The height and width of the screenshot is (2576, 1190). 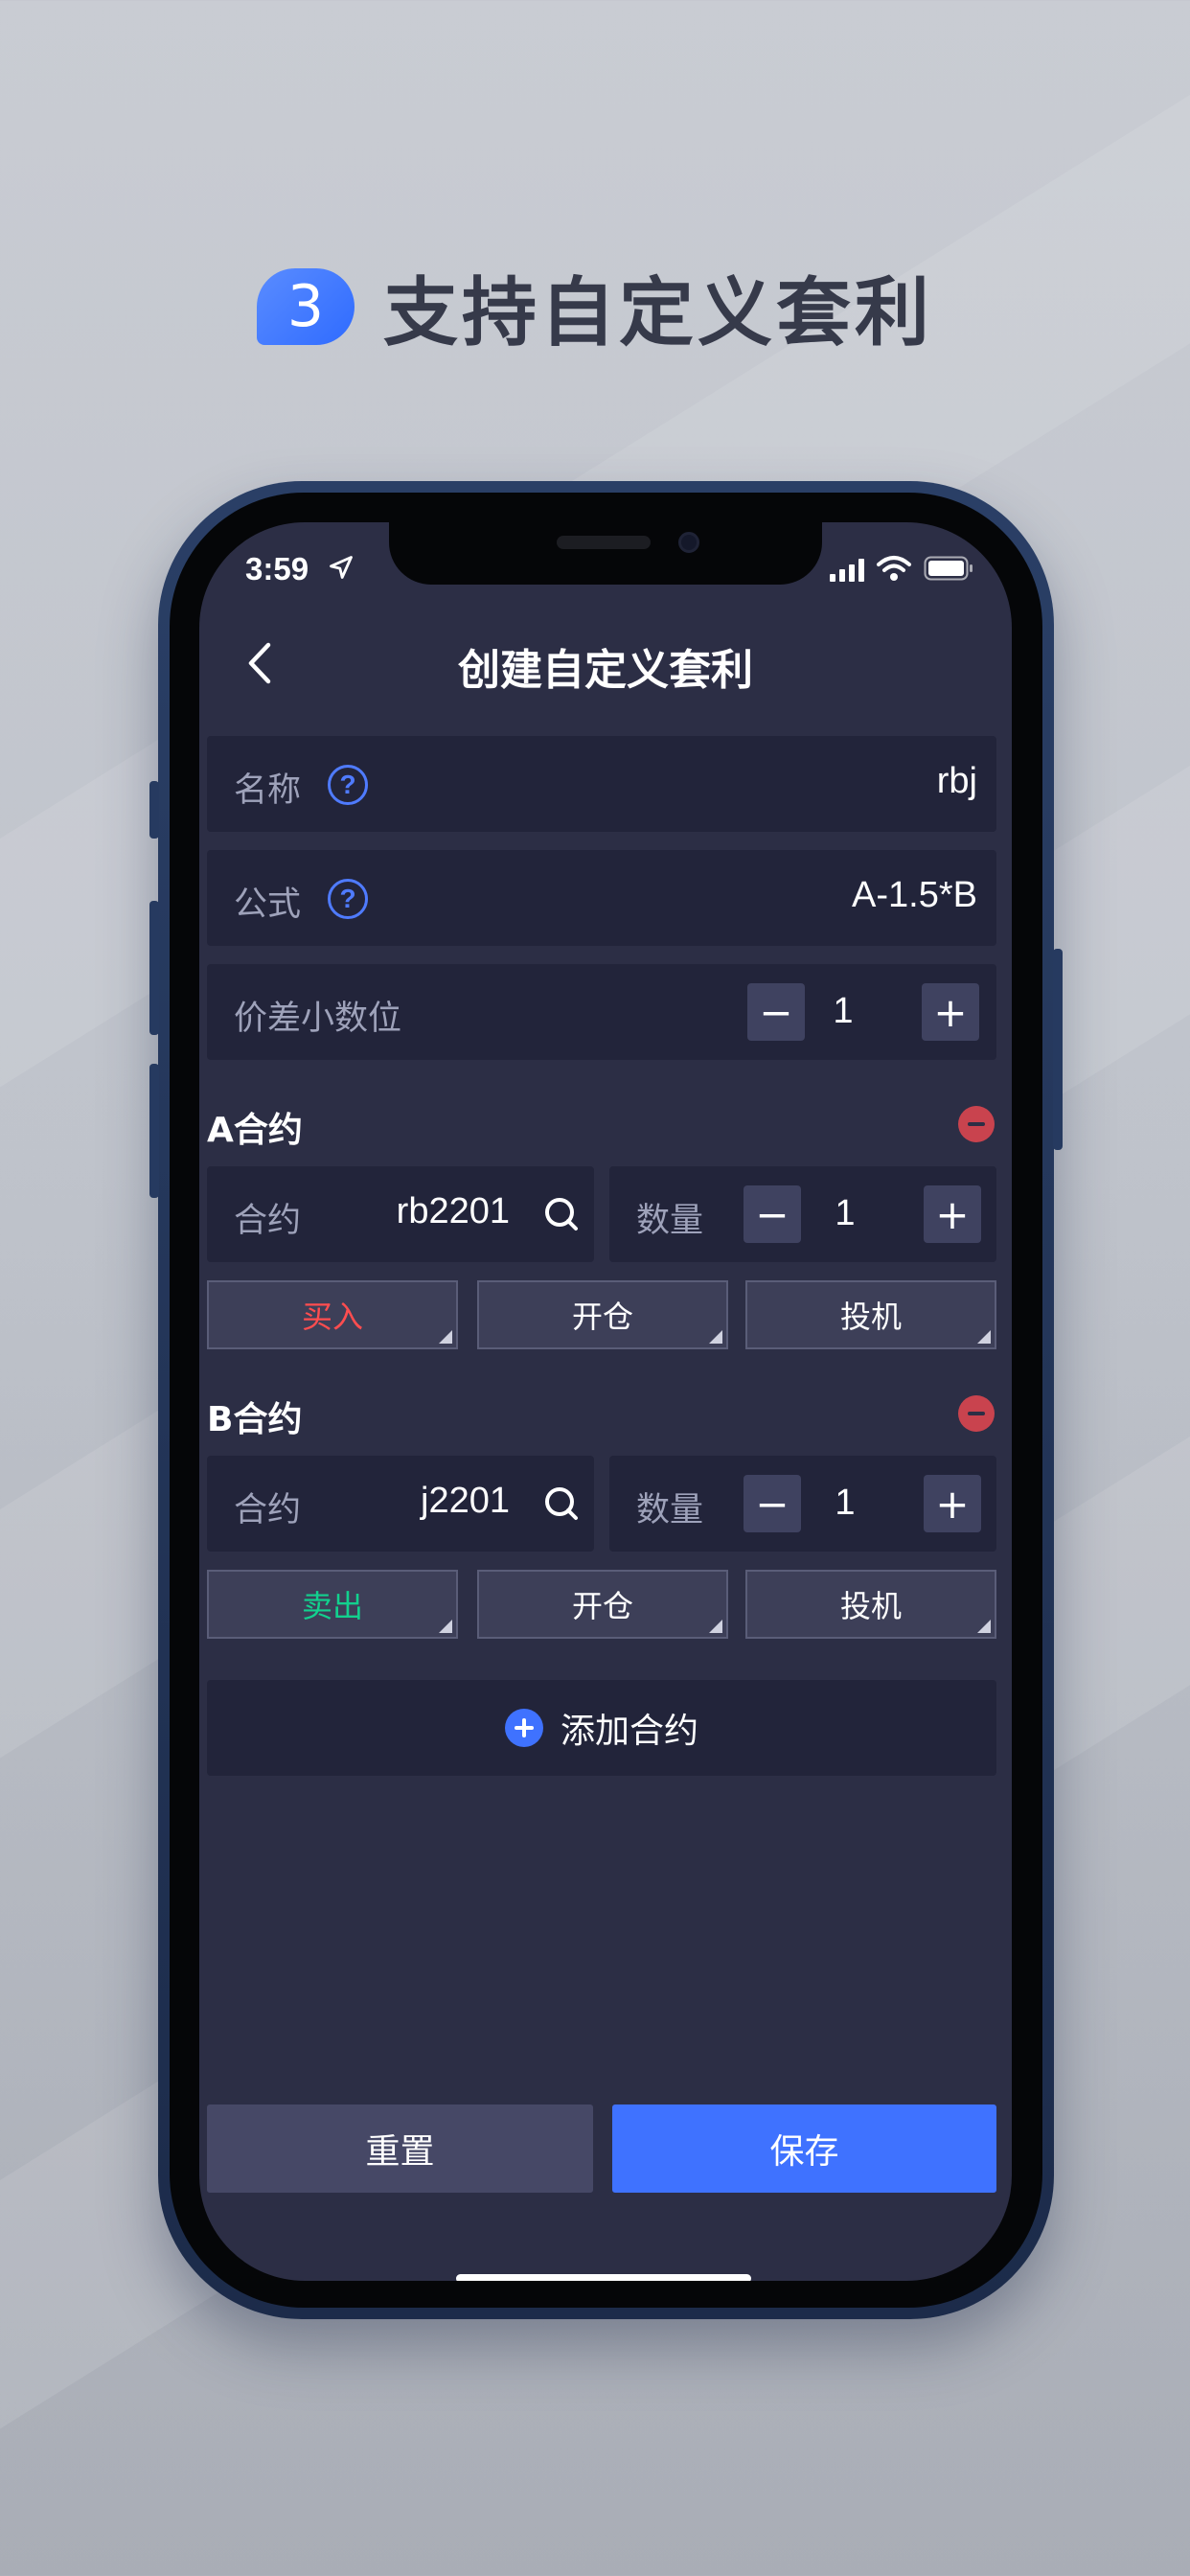 What do you see at coordinates (466, 1502) in the screenshot?
I see `contract-b-symbol-value: j2201` at bounding box center [466, 1502].